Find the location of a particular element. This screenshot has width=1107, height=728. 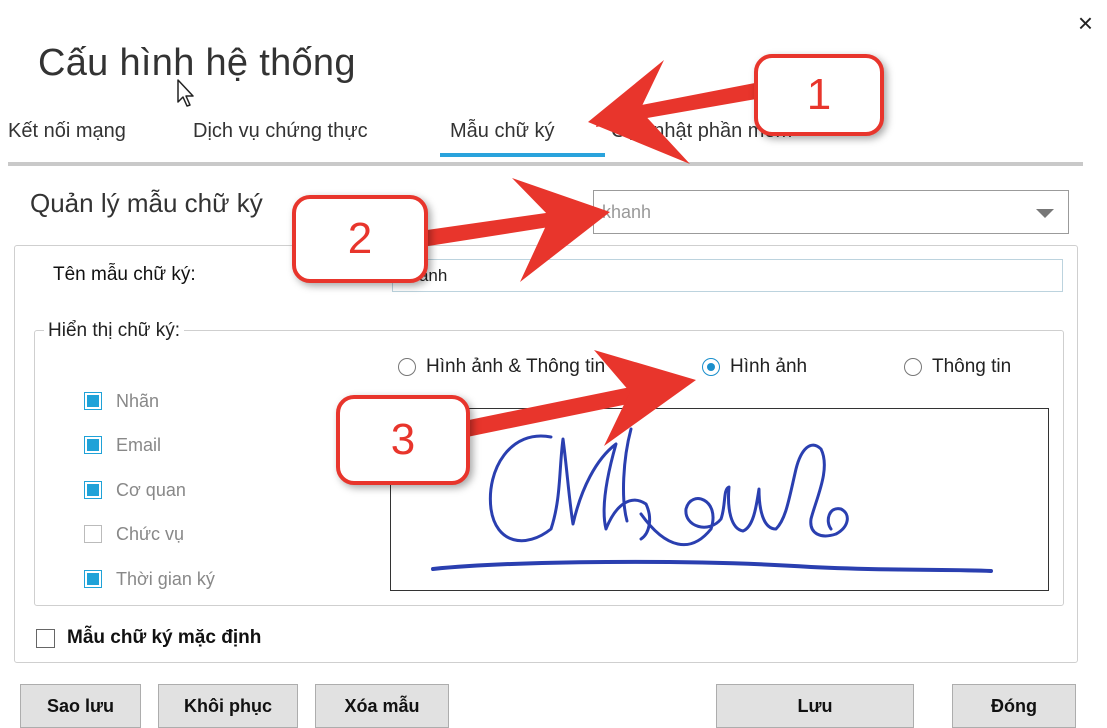

template-select-value: khanh is located at coordinates (627, 212).